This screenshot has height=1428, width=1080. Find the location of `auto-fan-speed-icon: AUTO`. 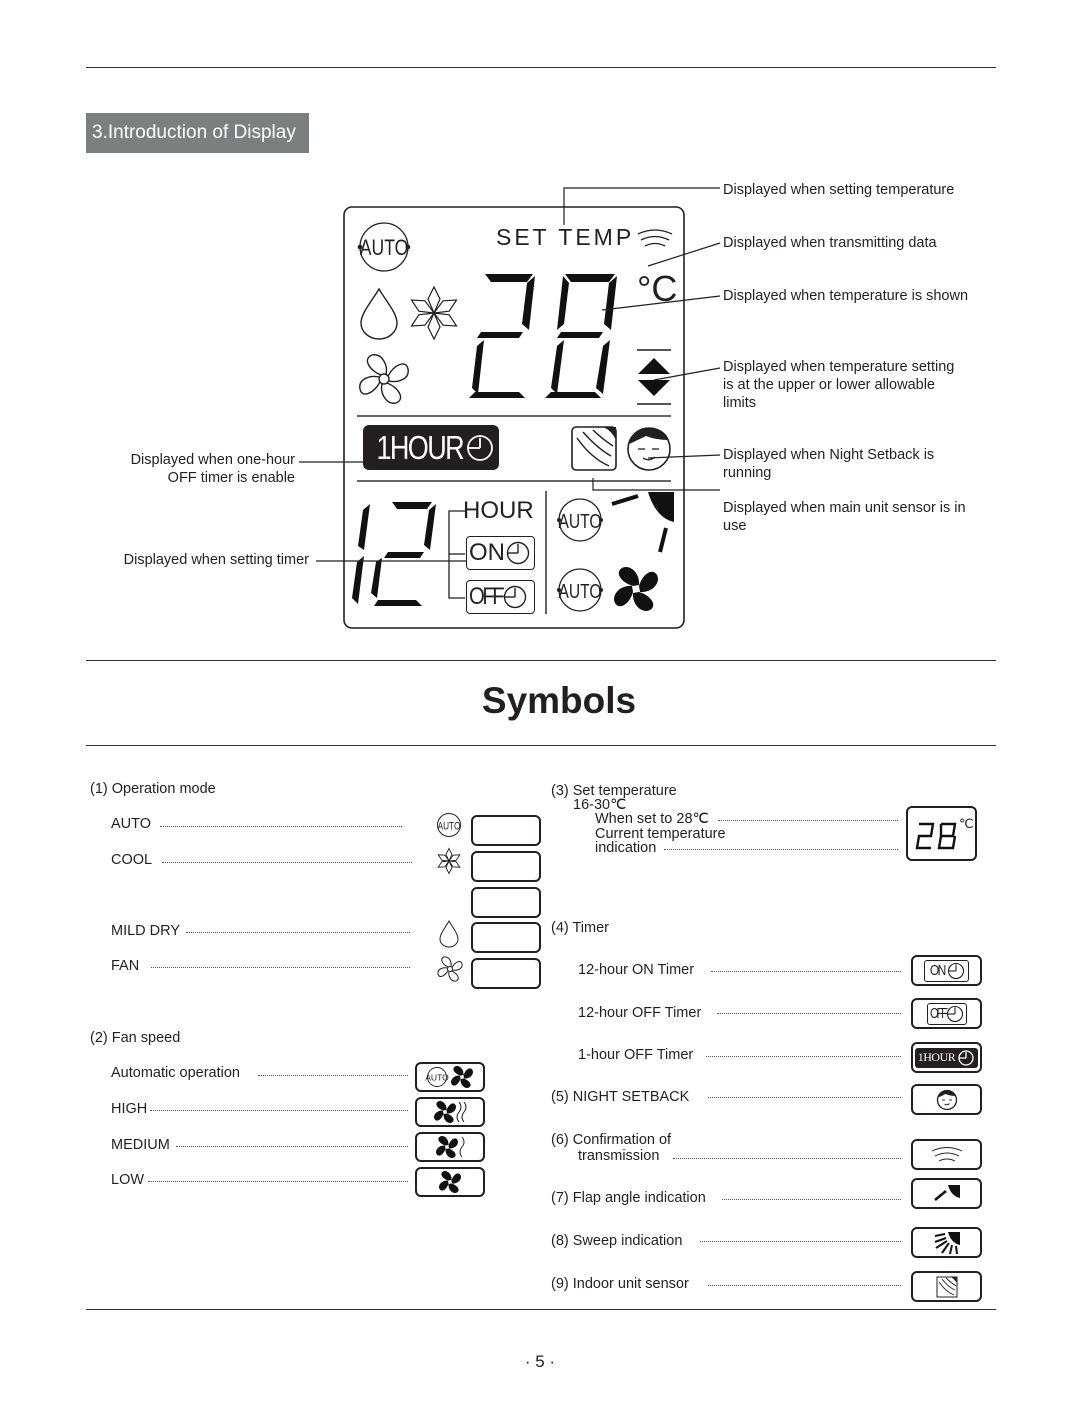

auto-fan-speed-icon: AUTO is located at coordinates (580, 590).